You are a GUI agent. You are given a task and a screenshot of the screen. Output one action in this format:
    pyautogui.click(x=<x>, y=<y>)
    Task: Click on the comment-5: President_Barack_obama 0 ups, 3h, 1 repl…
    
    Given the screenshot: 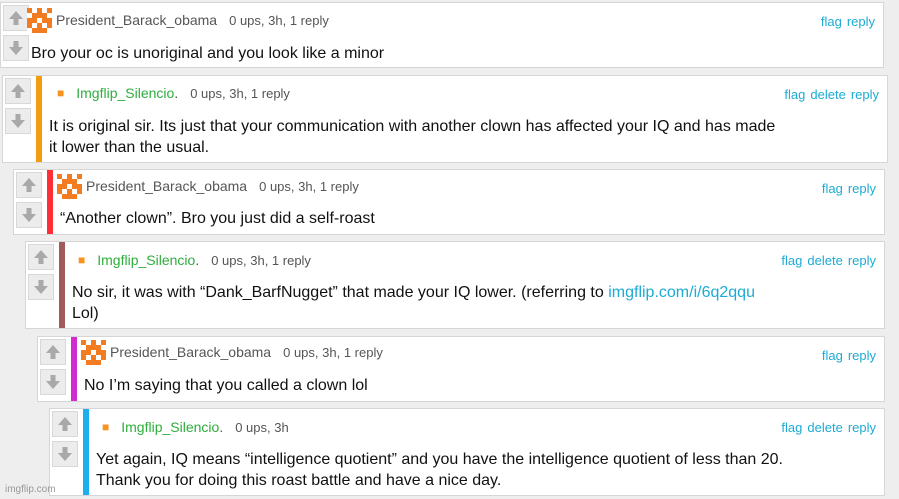 What is the action you would take?
    pyautogui.click(x=461, y=369)
    